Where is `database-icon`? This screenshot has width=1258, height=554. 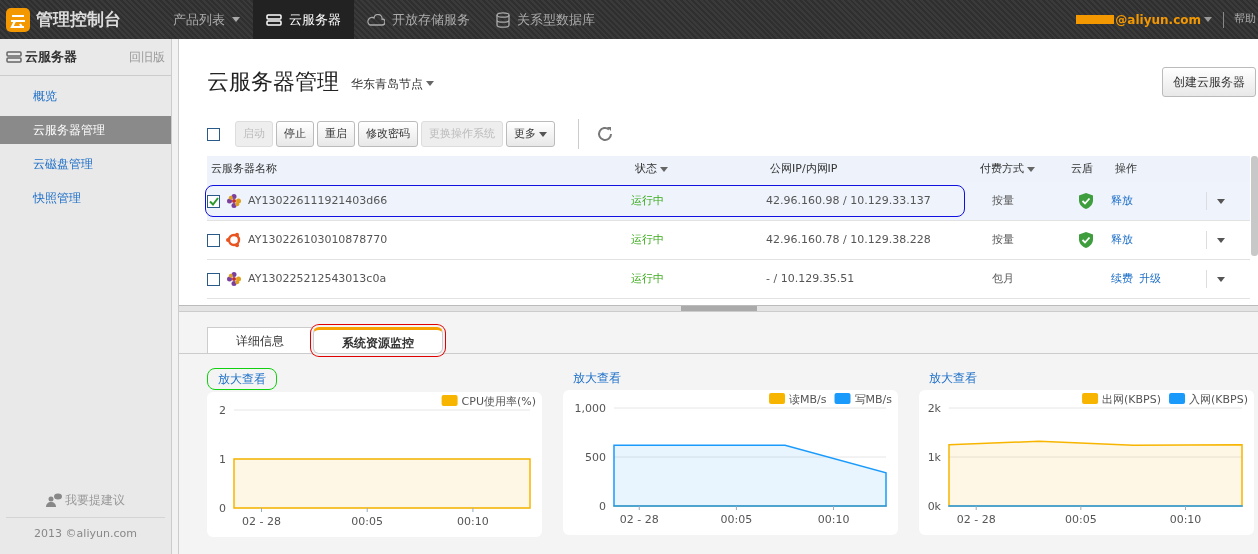 database-icon is located at coordinates (503, 19).